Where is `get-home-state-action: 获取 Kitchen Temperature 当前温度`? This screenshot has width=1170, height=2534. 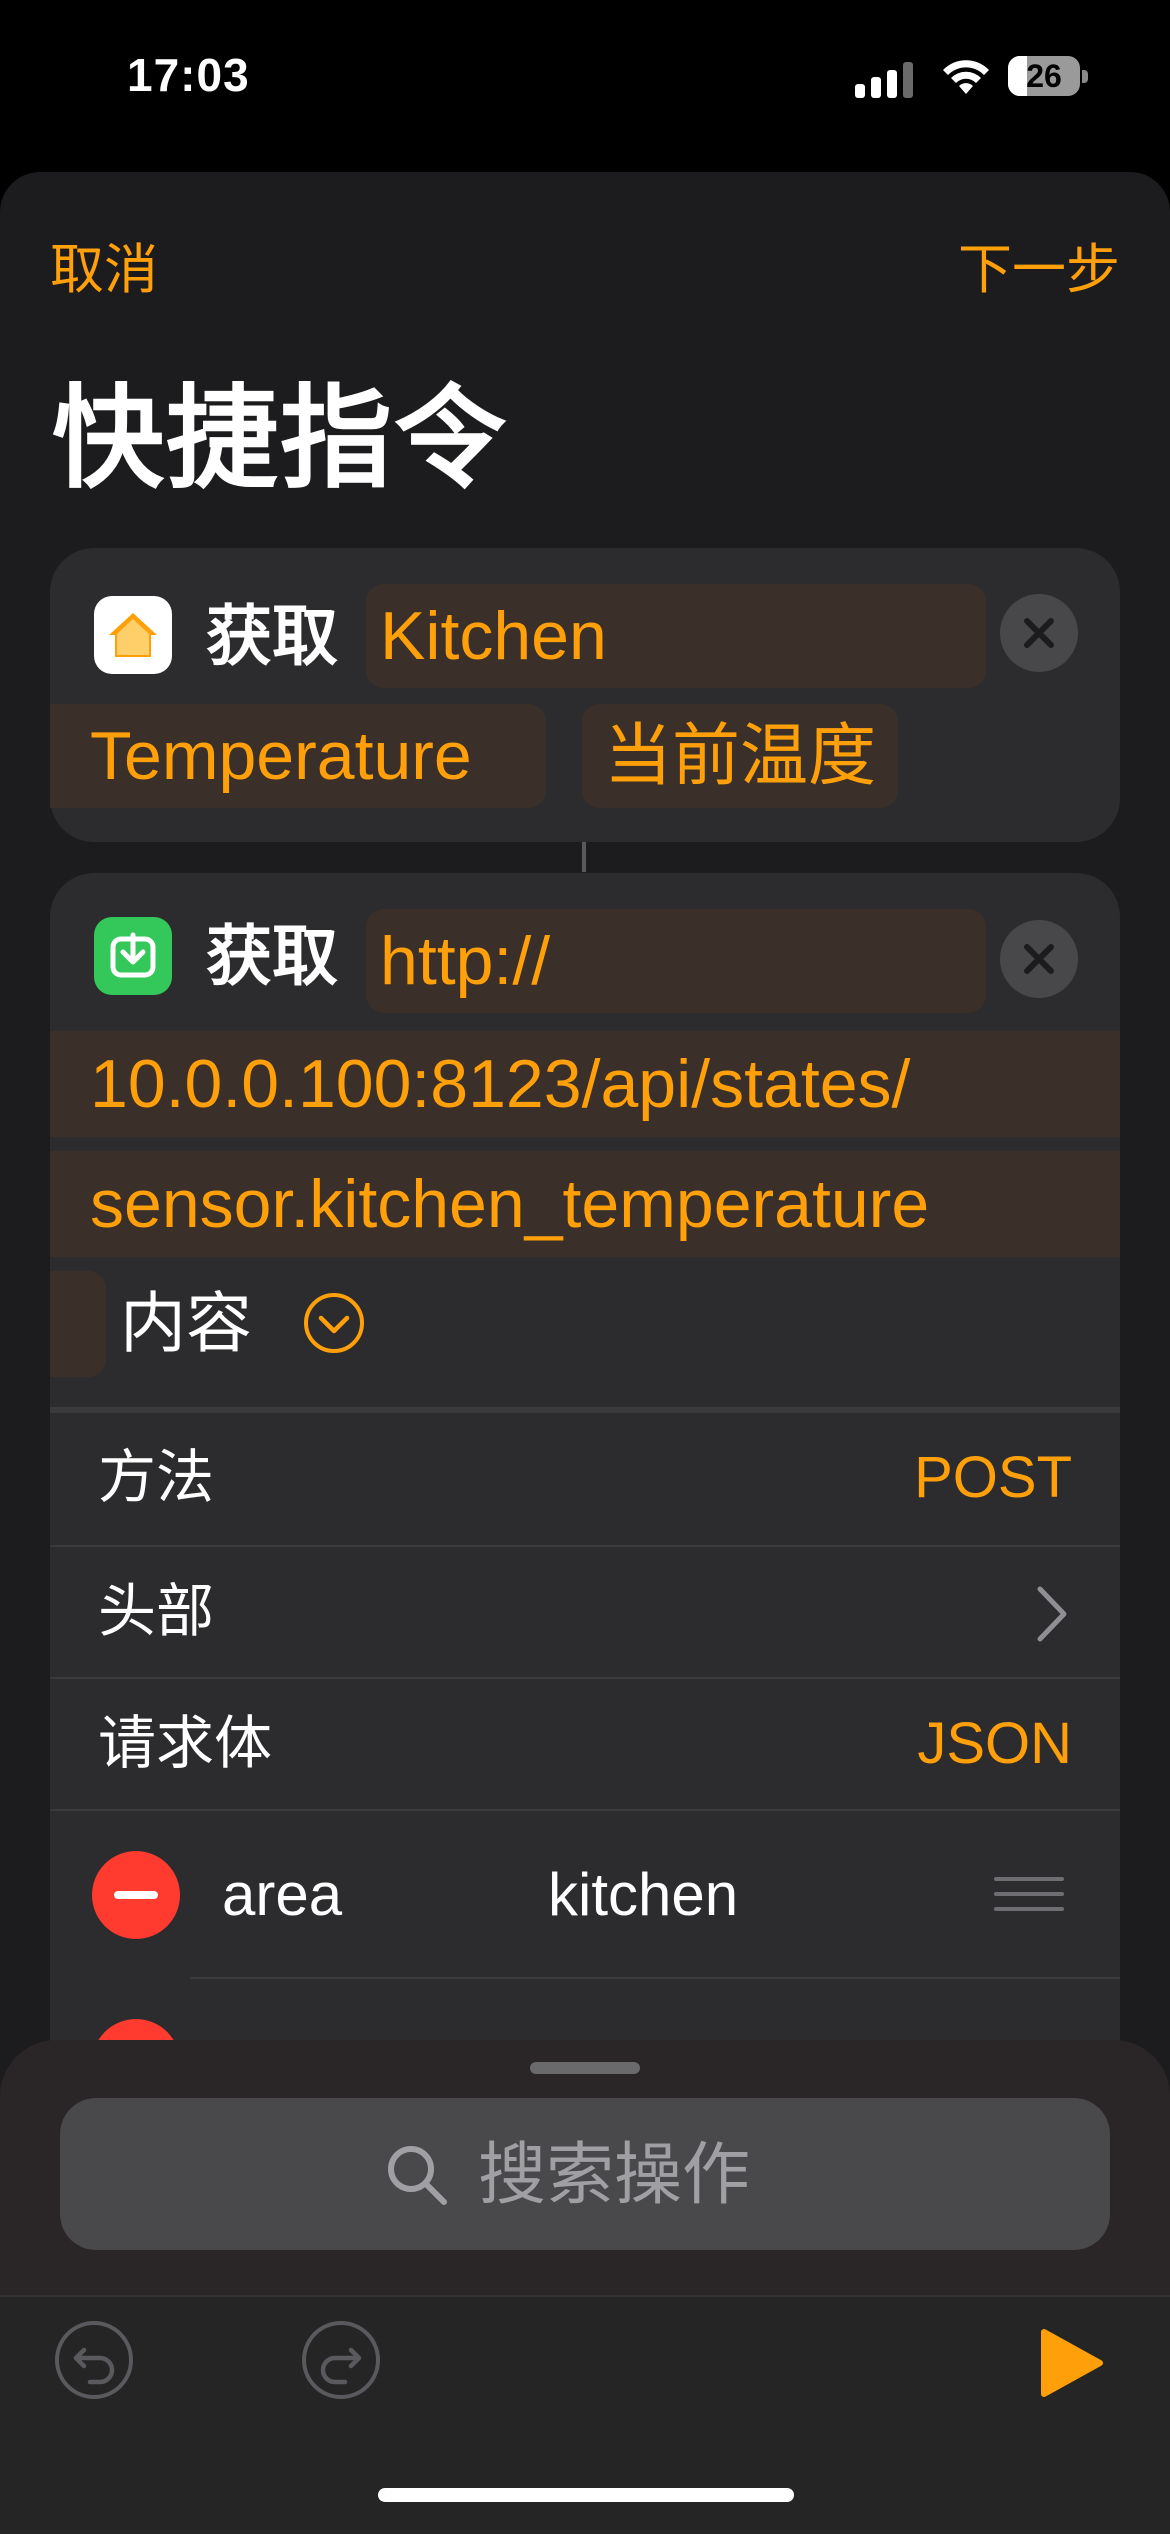 get-home-state-action: 获取 Kitchen Temperature 当前温度 is located at coordinates (585, 695).